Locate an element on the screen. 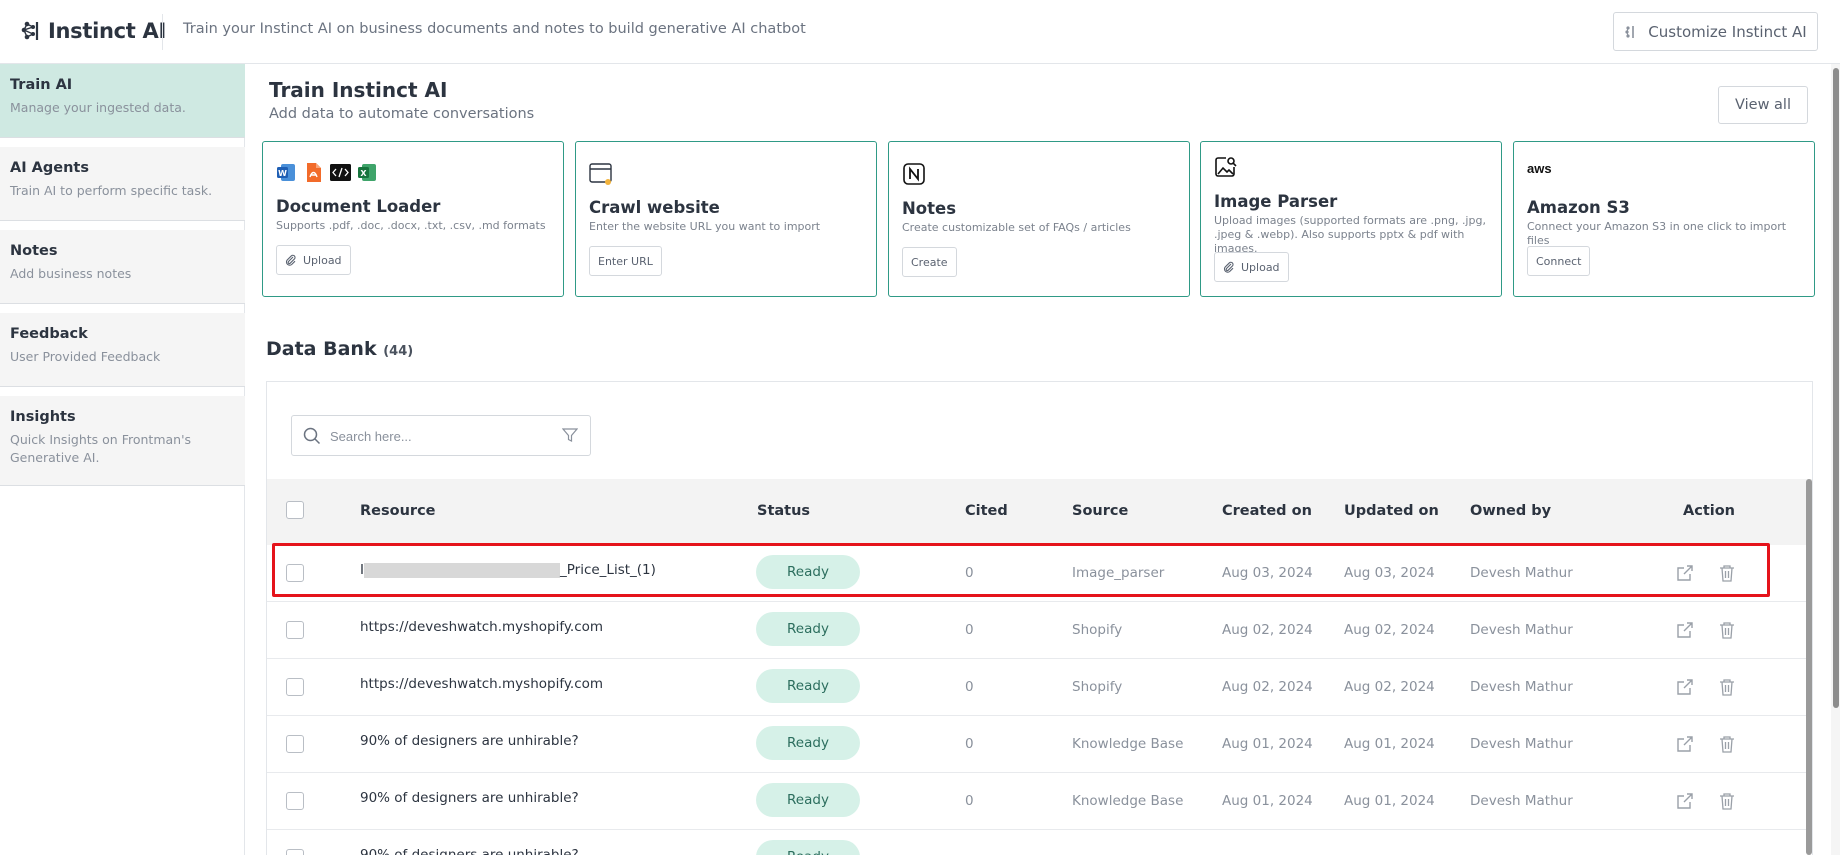  page-title: Train Instinct AI is located at coordinates (358, 90).